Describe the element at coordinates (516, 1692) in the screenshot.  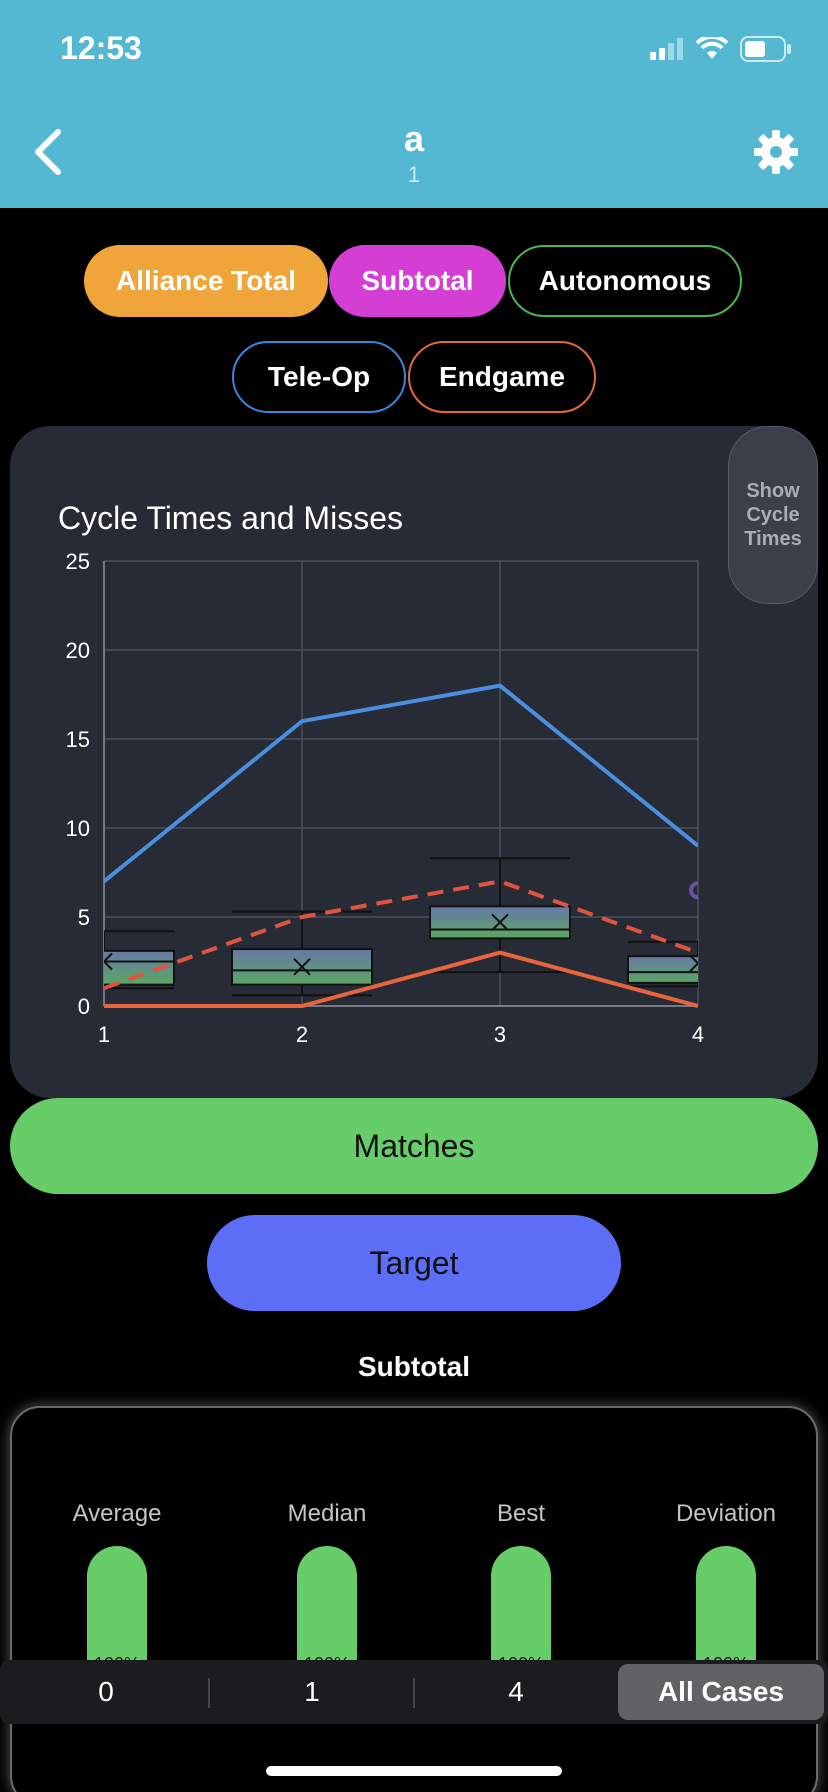
I see `segment-4: 4` at that location.